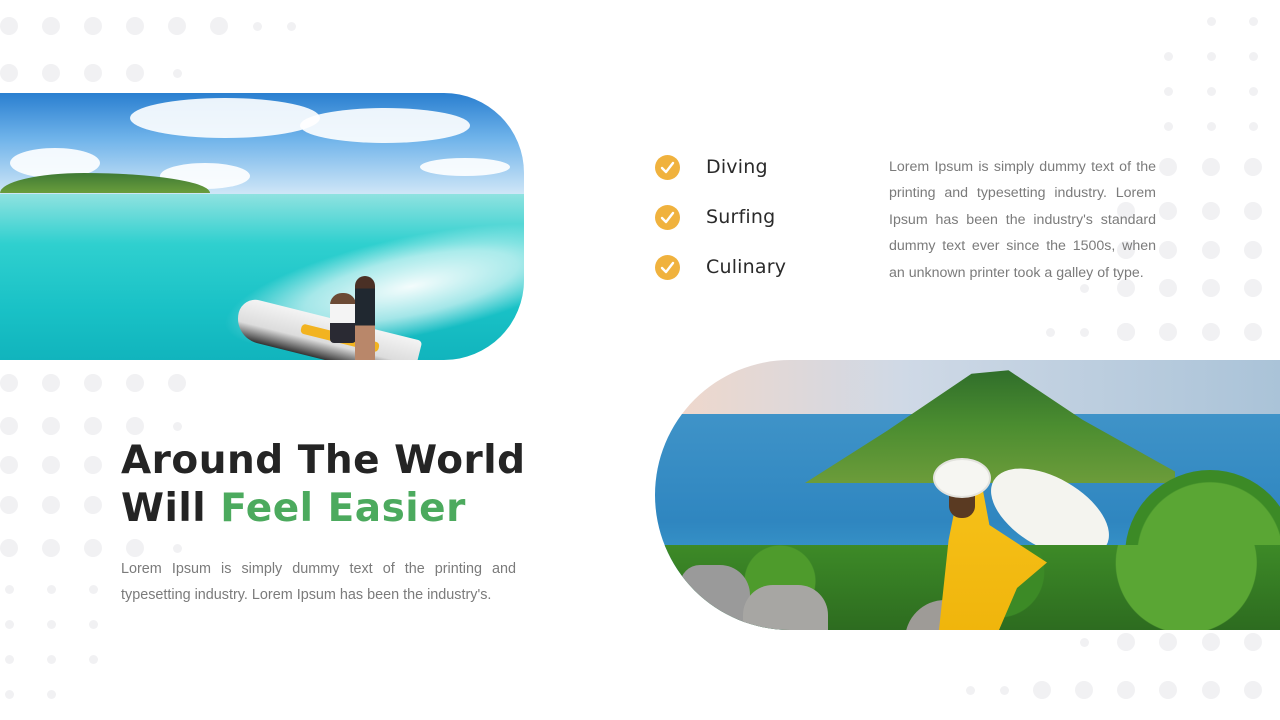  I want to click on checklist-item-diving: Diving, so click(720, 167).